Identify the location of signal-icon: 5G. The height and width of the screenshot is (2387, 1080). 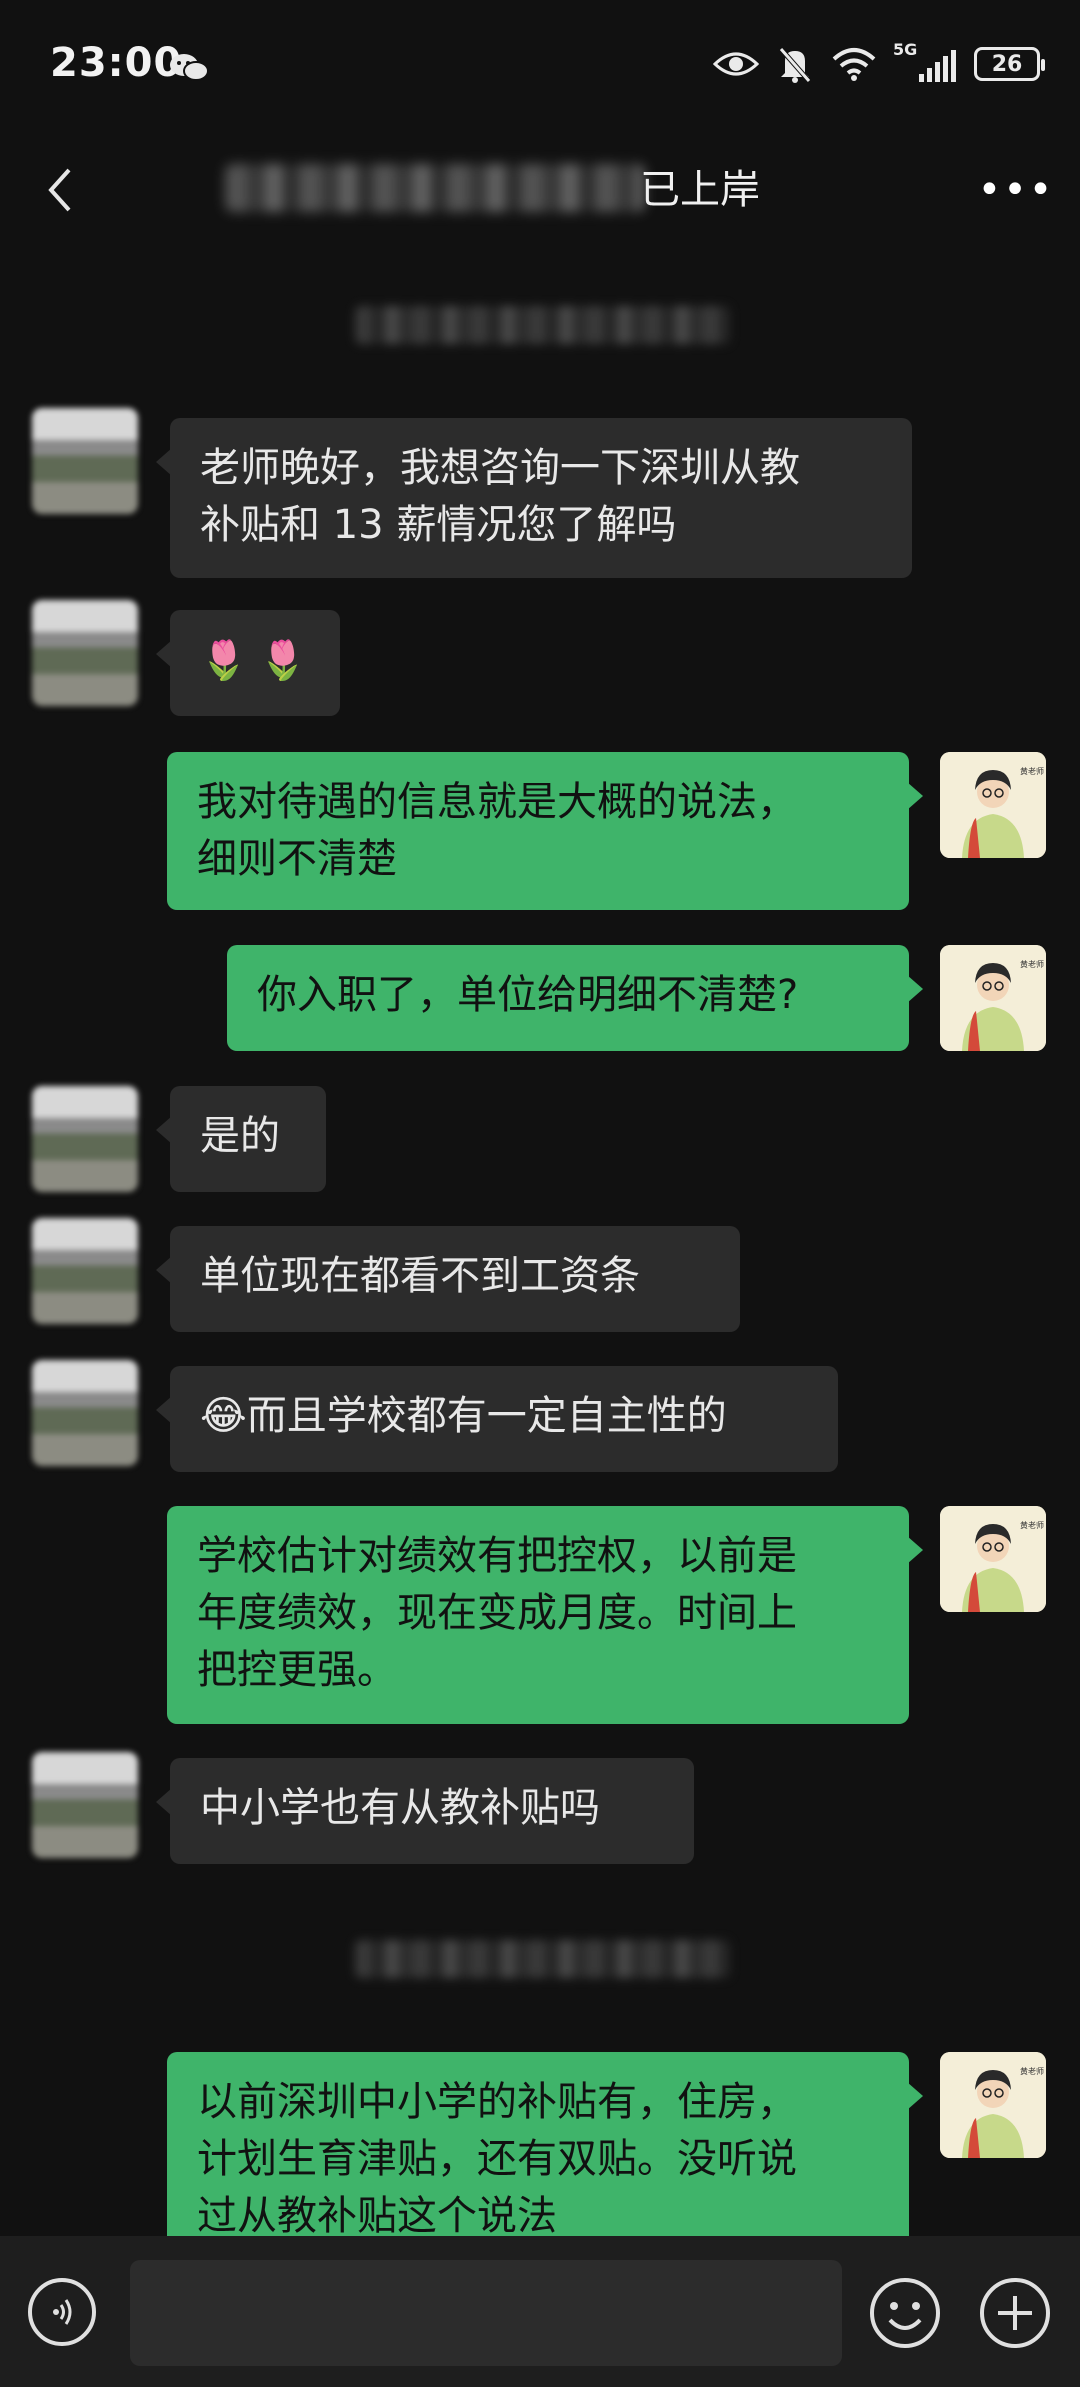
(924, 61).